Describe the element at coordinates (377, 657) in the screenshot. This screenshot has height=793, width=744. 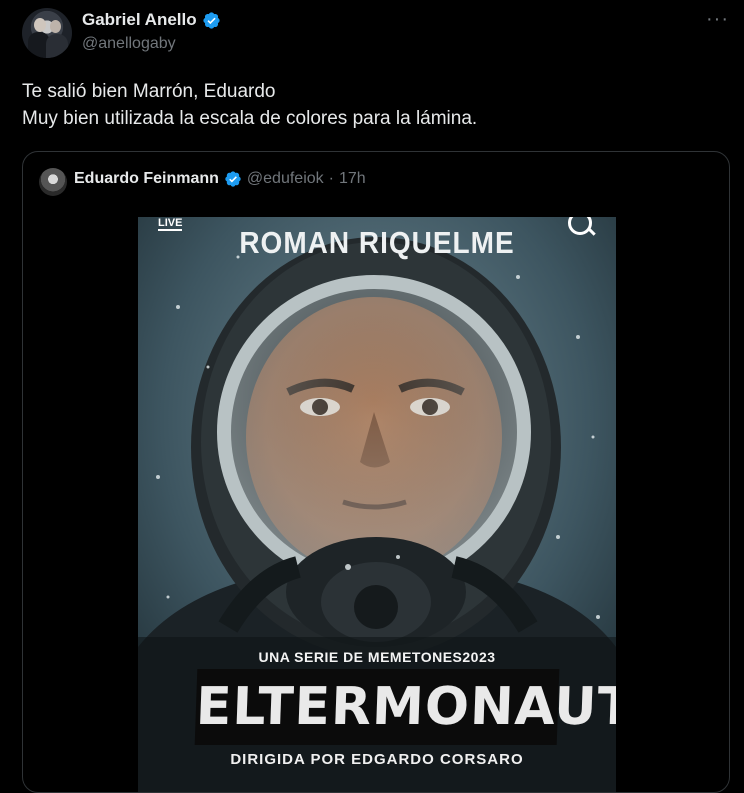
I see `poster-series-text: UNA SERIE DE MEMETONES2023` at that location.